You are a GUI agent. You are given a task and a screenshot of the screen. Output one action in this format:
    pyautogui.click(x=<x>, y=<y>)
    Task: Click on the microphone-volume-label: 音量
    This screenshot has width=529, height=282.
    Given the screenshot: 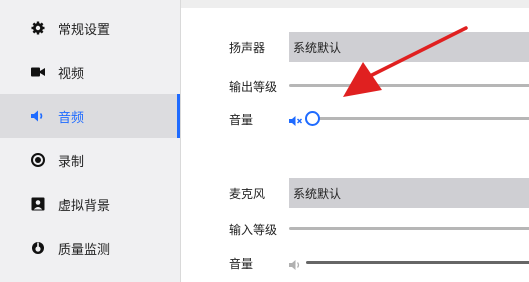 What is the action you would take?
    pyautogui.click(x=241, y=264)
    